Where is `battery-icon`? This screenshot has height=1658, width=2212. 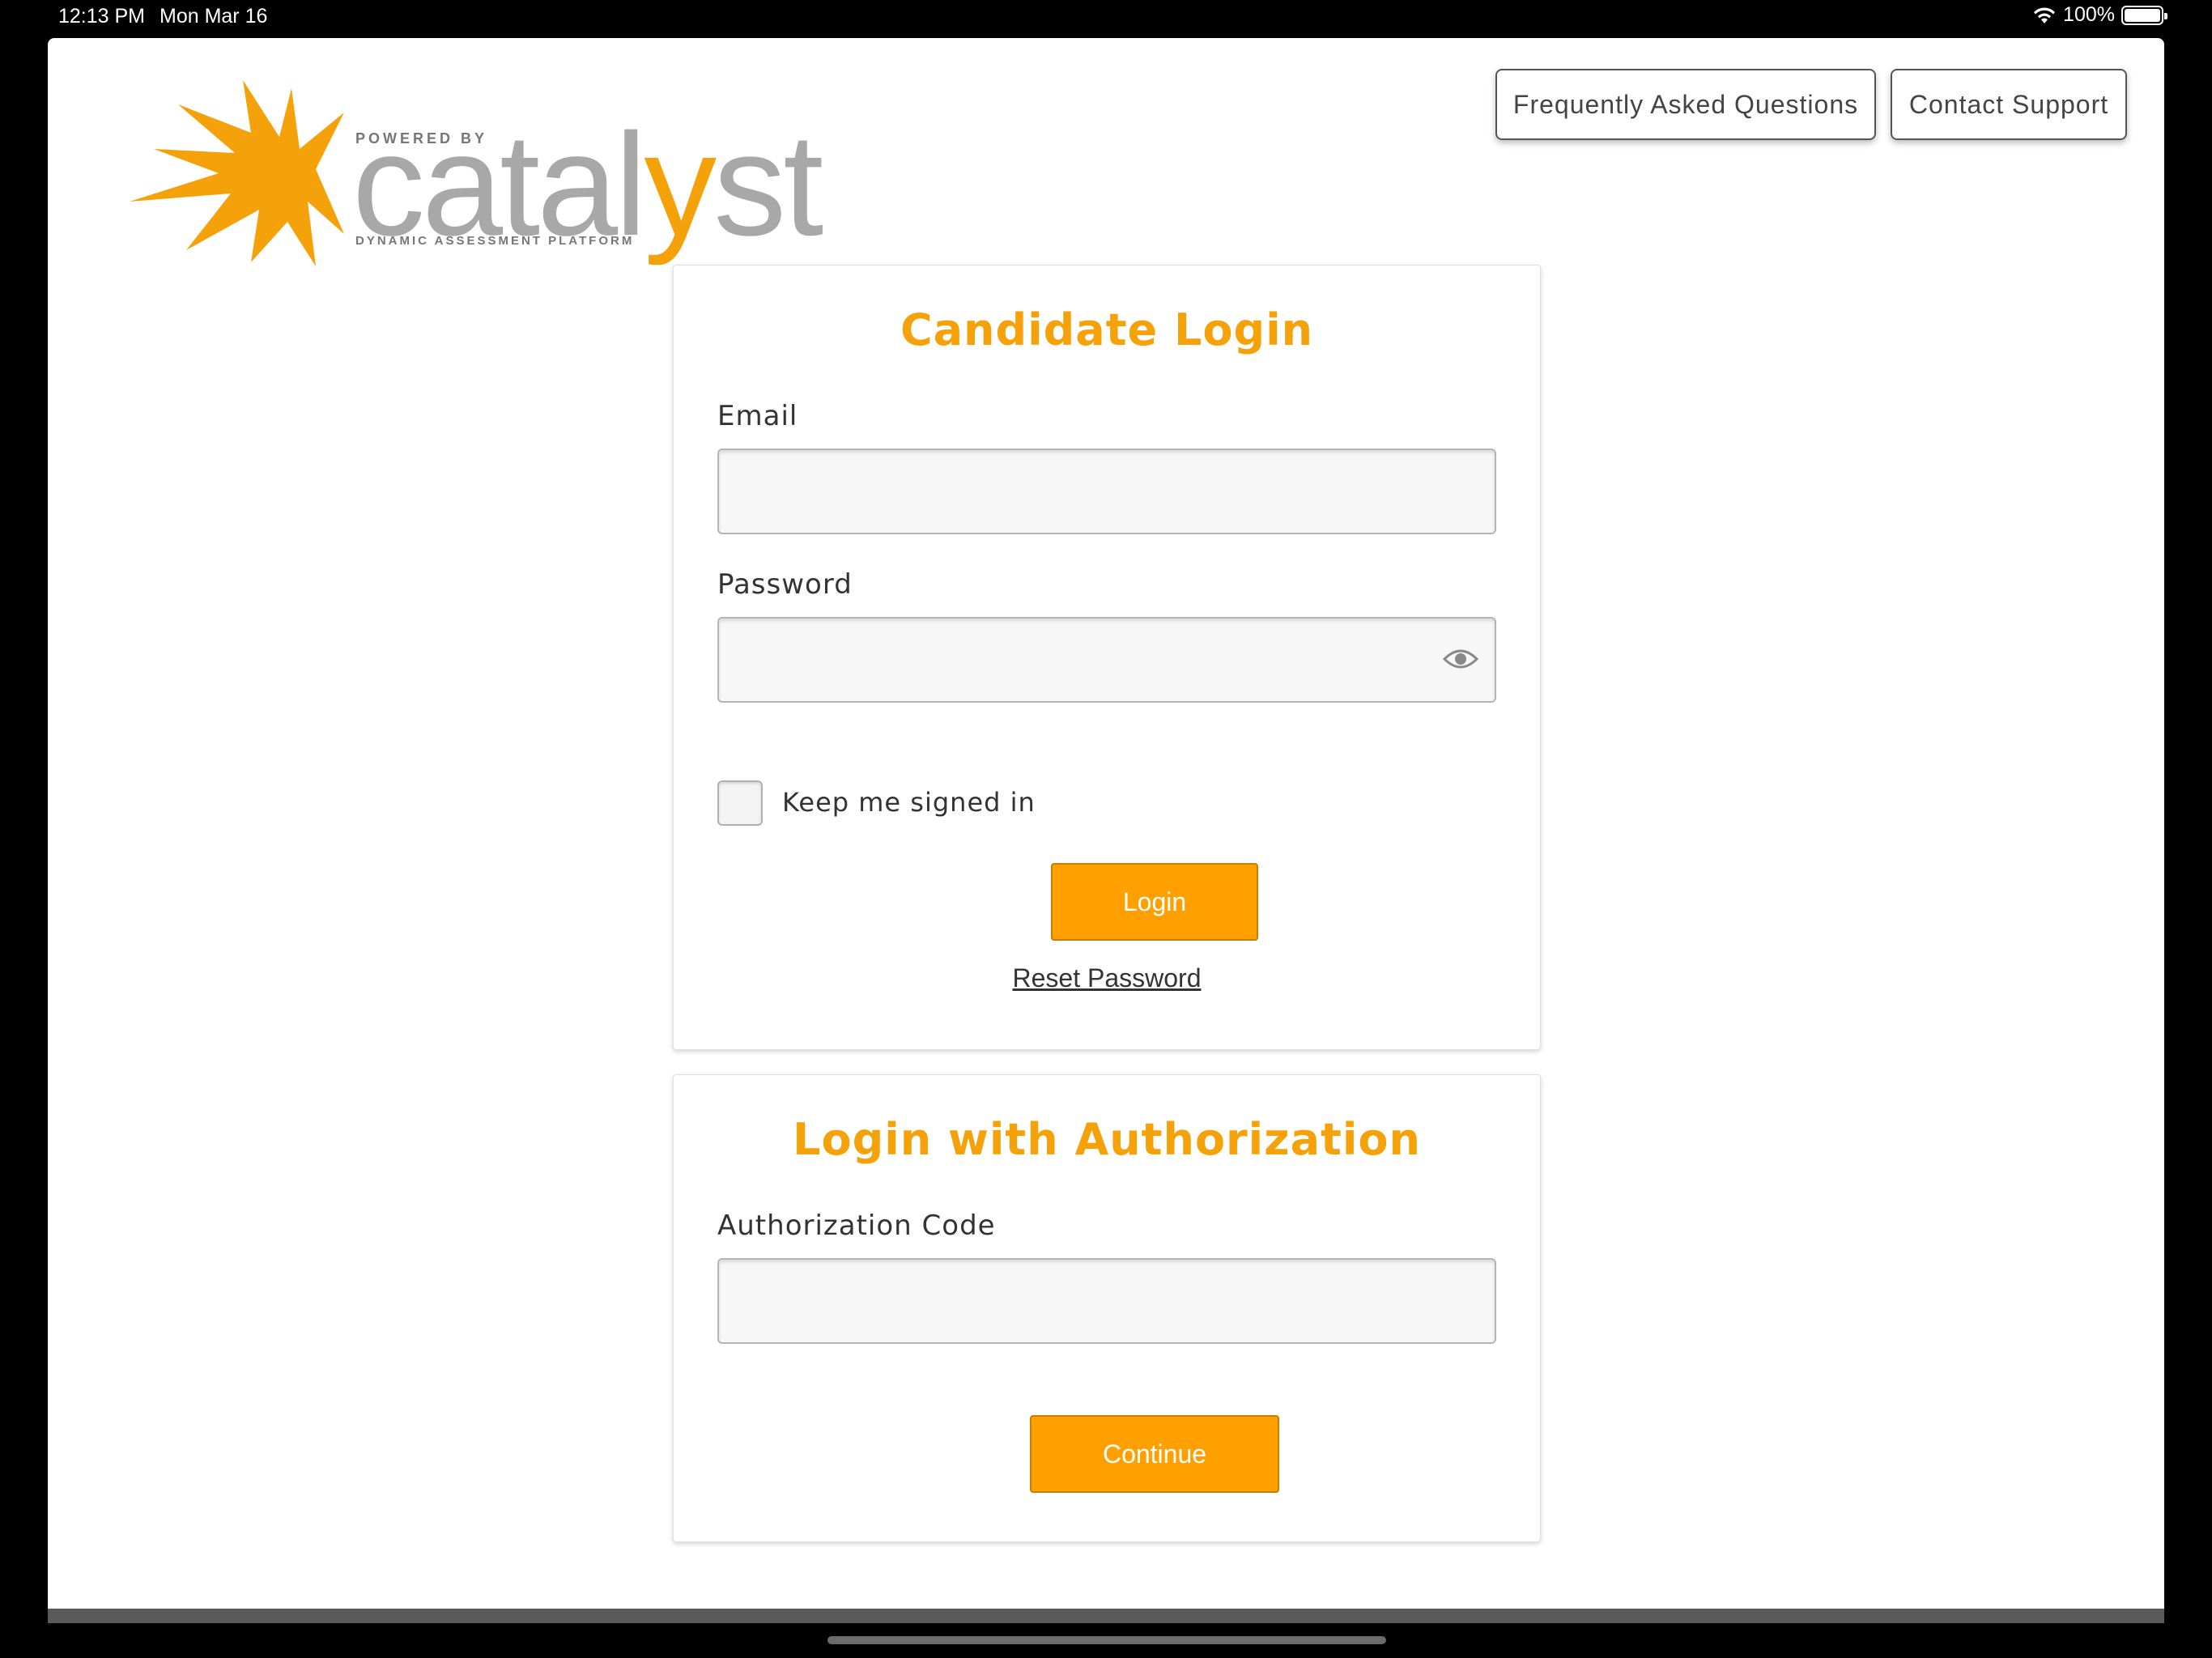 battery-icon is located at coordinates (2144, 15).